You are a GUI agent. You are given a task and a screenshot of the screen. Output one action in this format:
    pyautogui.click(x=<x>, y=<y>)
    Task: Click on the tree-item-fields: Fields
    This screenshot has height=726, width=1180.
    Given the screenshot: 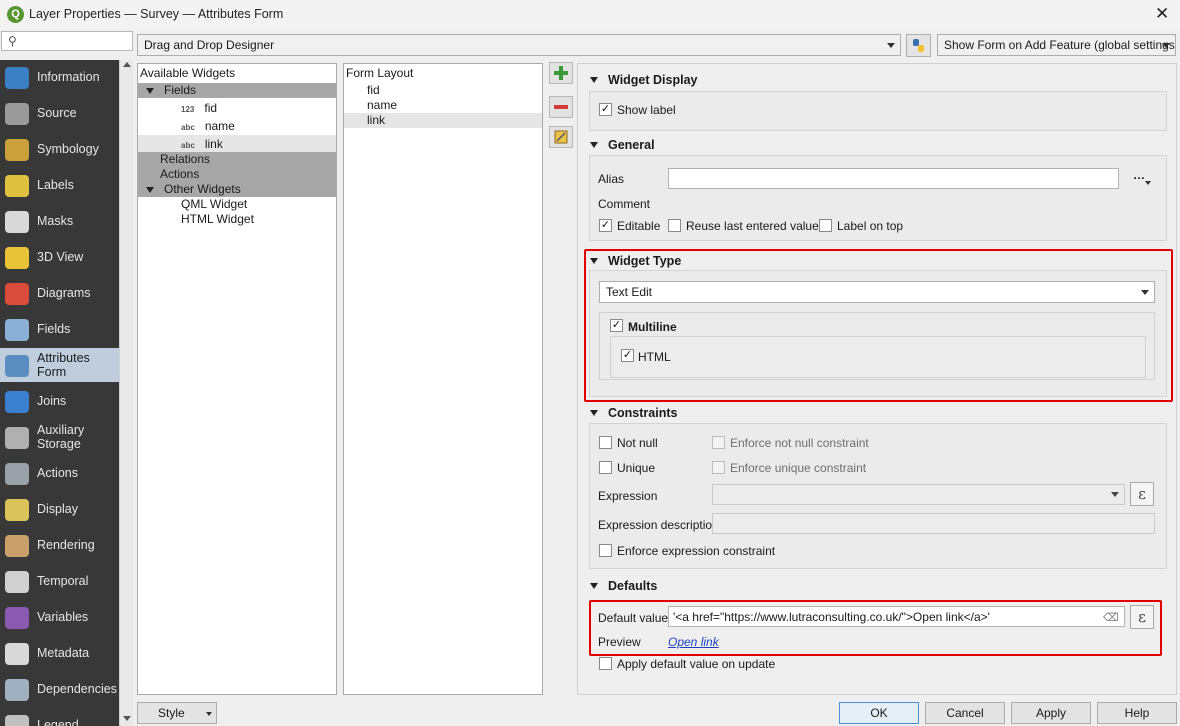 What is the action you would take?
    pyautogui.click(x=237, y=90)
    